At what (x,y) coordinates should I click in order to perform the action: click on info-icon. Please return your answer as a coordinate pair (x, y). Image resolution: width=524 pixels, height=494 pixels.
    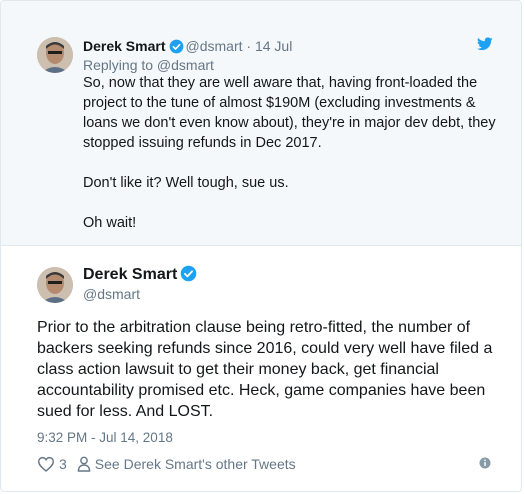
    Looking at the image, I should click on (485, 463).